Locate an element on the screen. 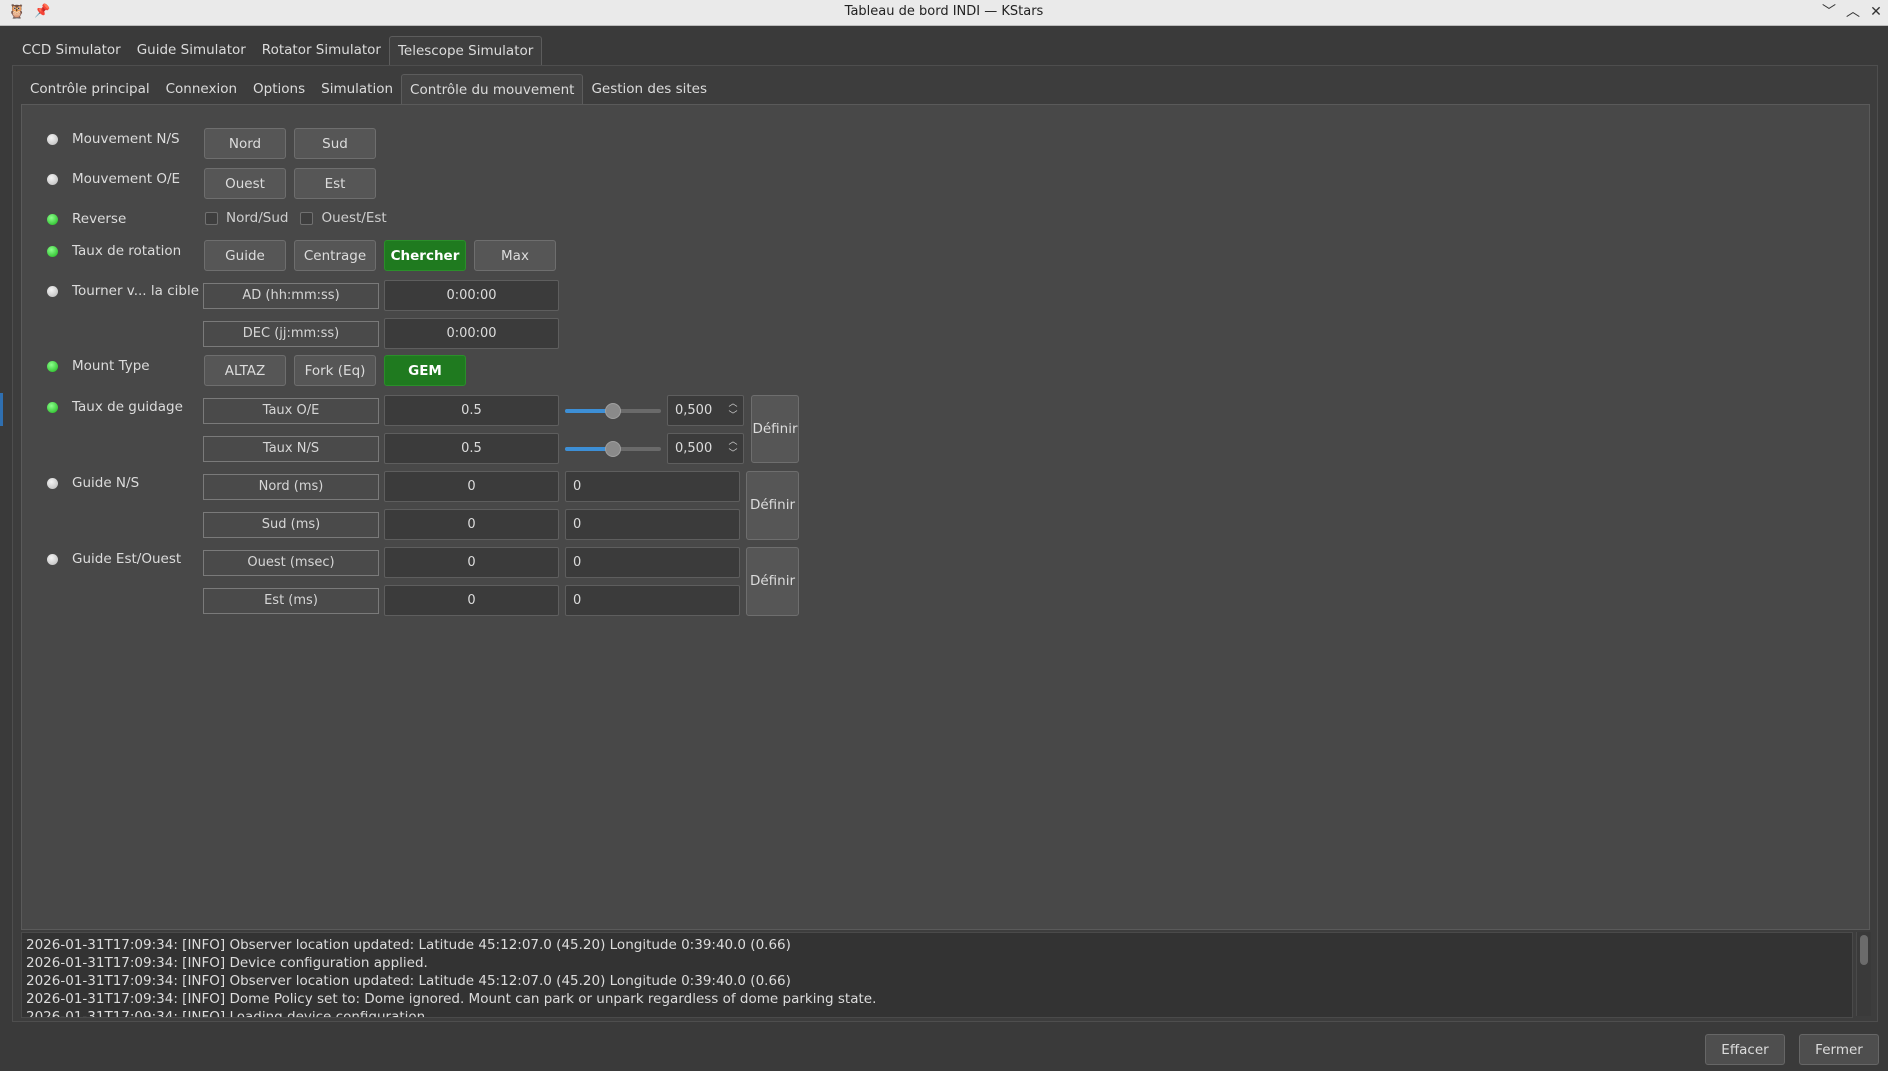  guide-rate-oe-spin-value: 0,500 is located at coordinates (694, 410).